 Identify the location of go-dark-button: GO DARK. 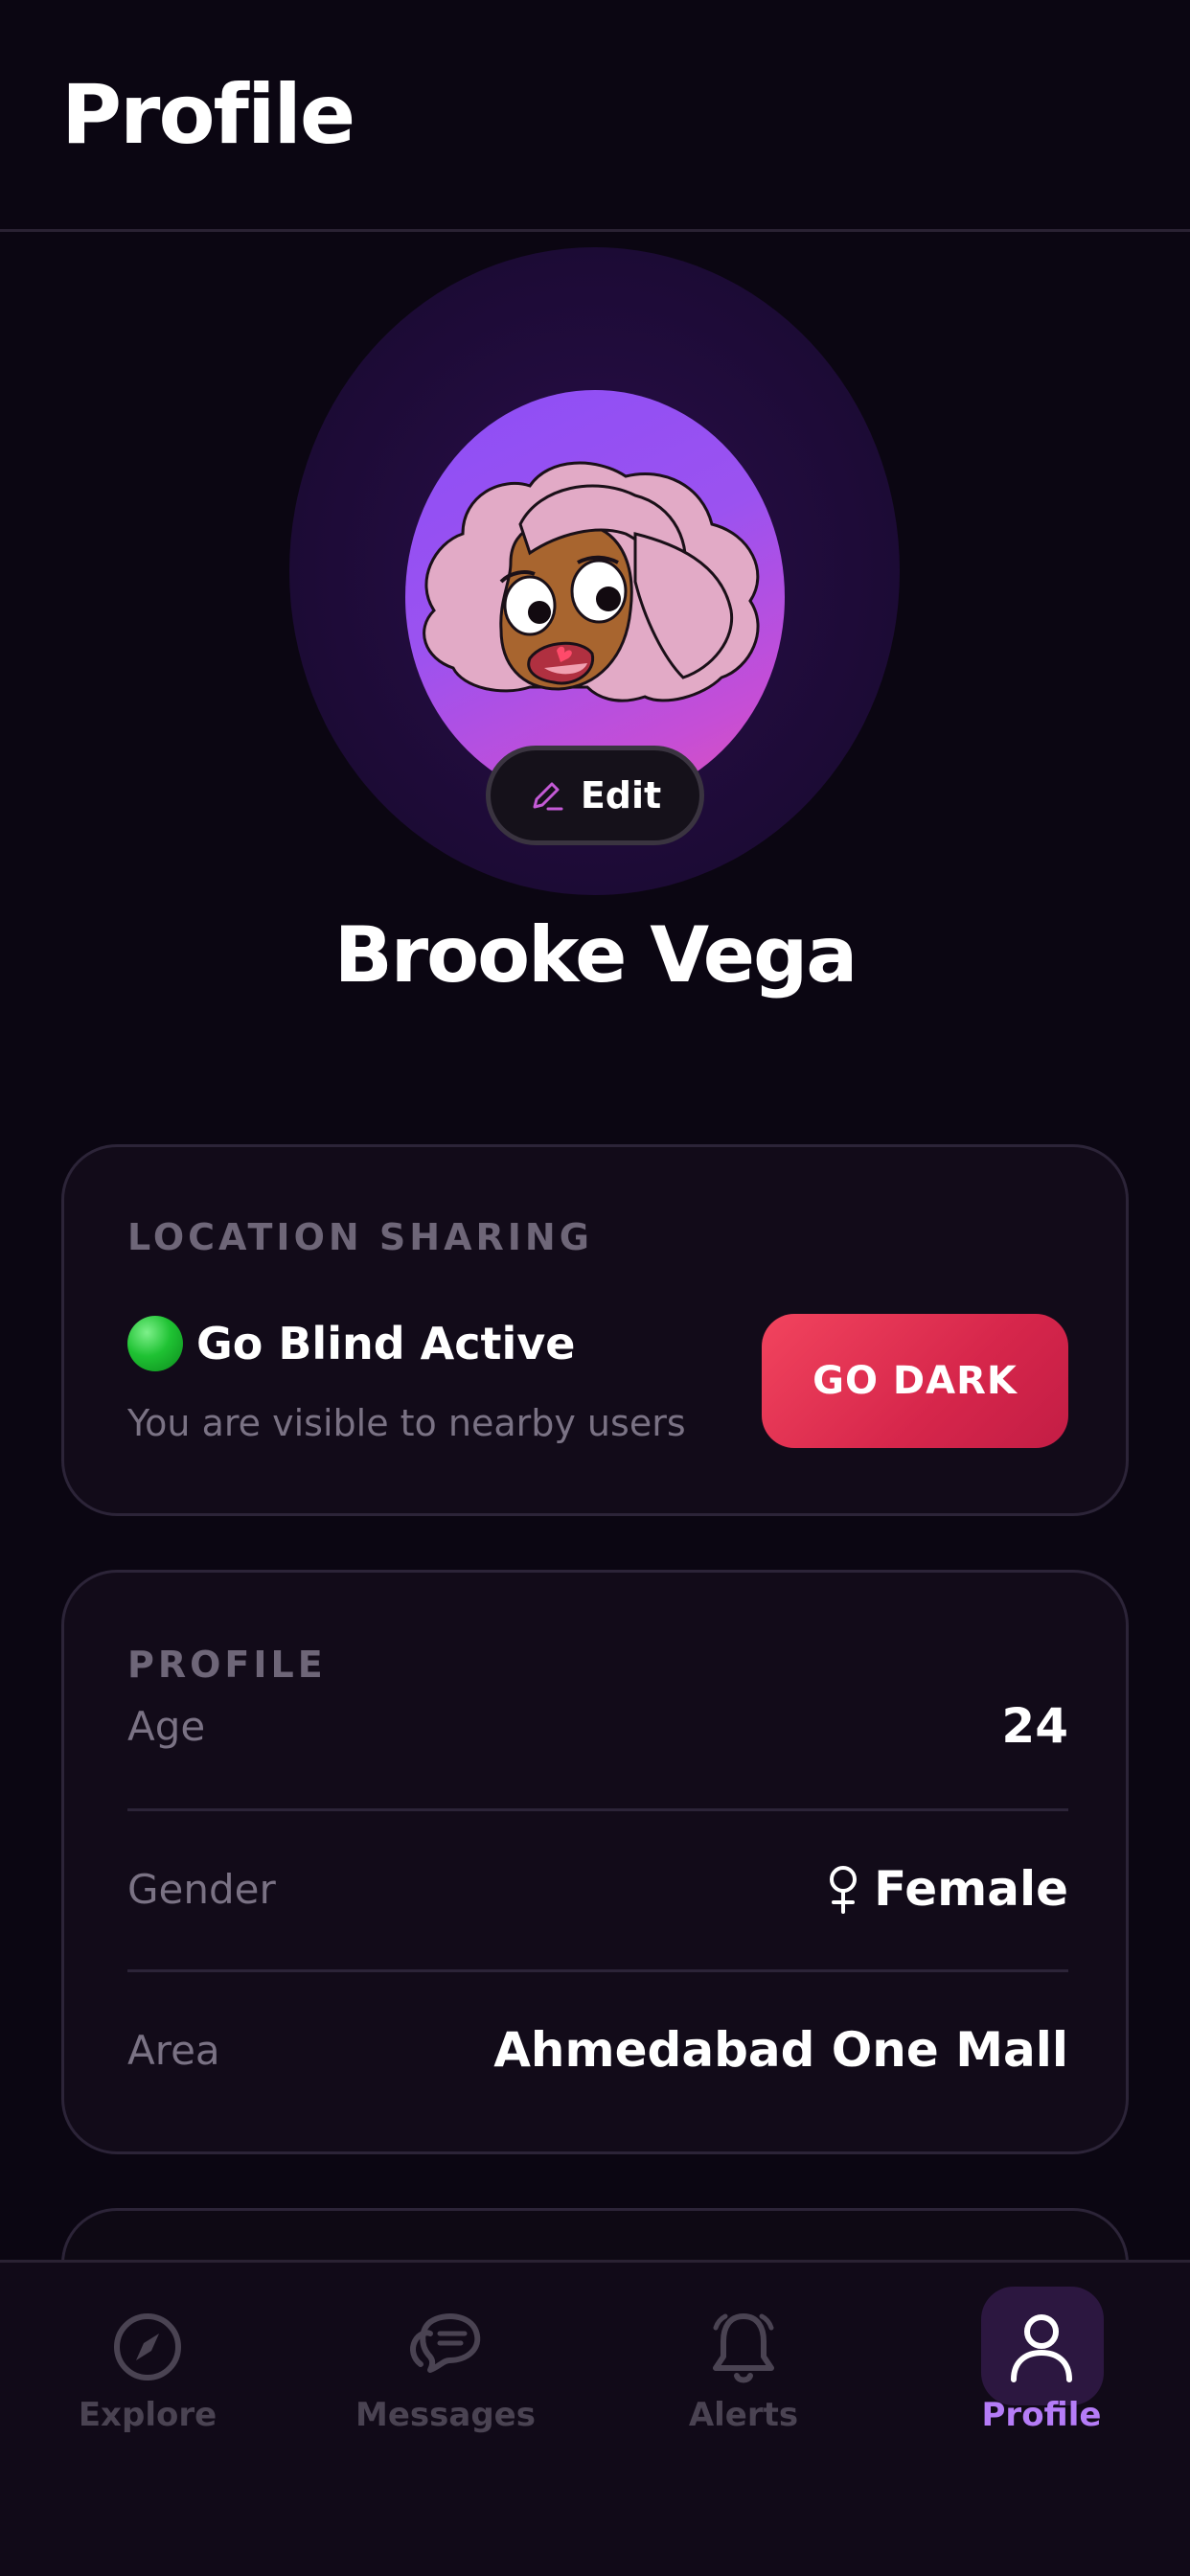
(915, 1381).